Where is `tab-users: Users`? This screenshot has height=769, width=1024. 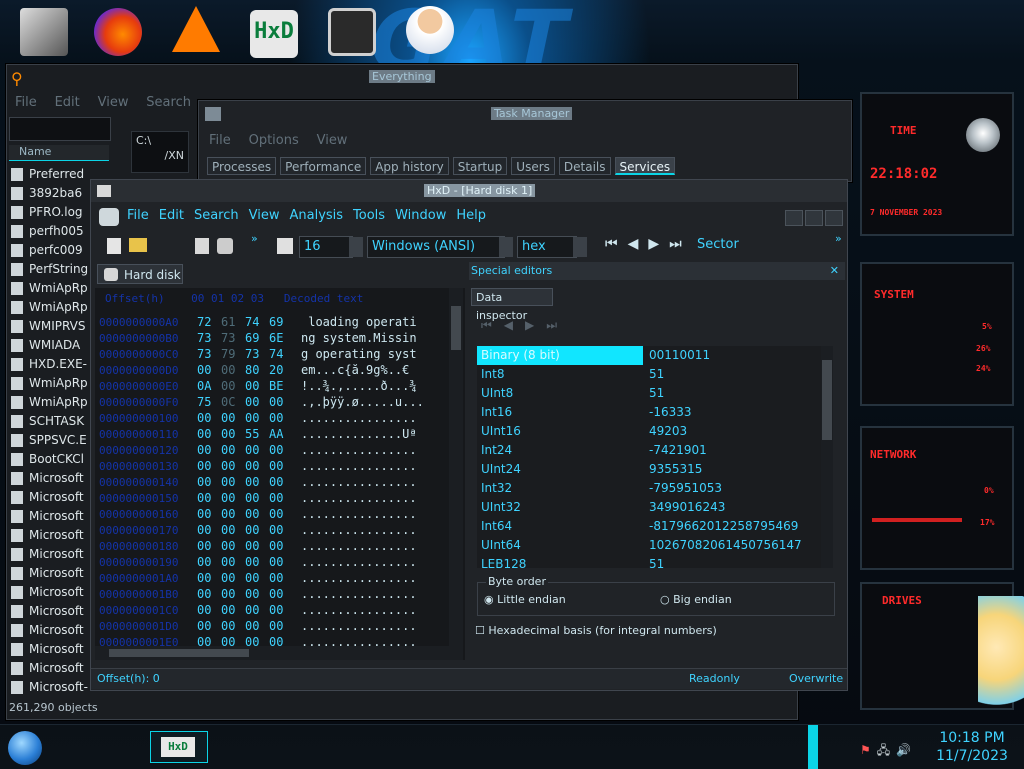 tab-users: Users is located at coordinates (533, 166).